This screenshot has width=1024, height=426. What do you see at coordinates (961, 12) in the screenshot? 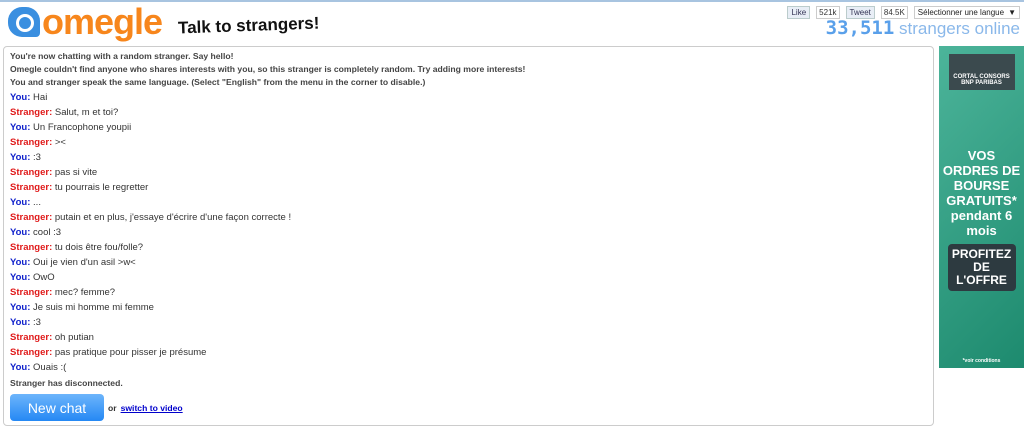
I see `language-label: Sélectionner une langue` at bounding box center [961, 12].